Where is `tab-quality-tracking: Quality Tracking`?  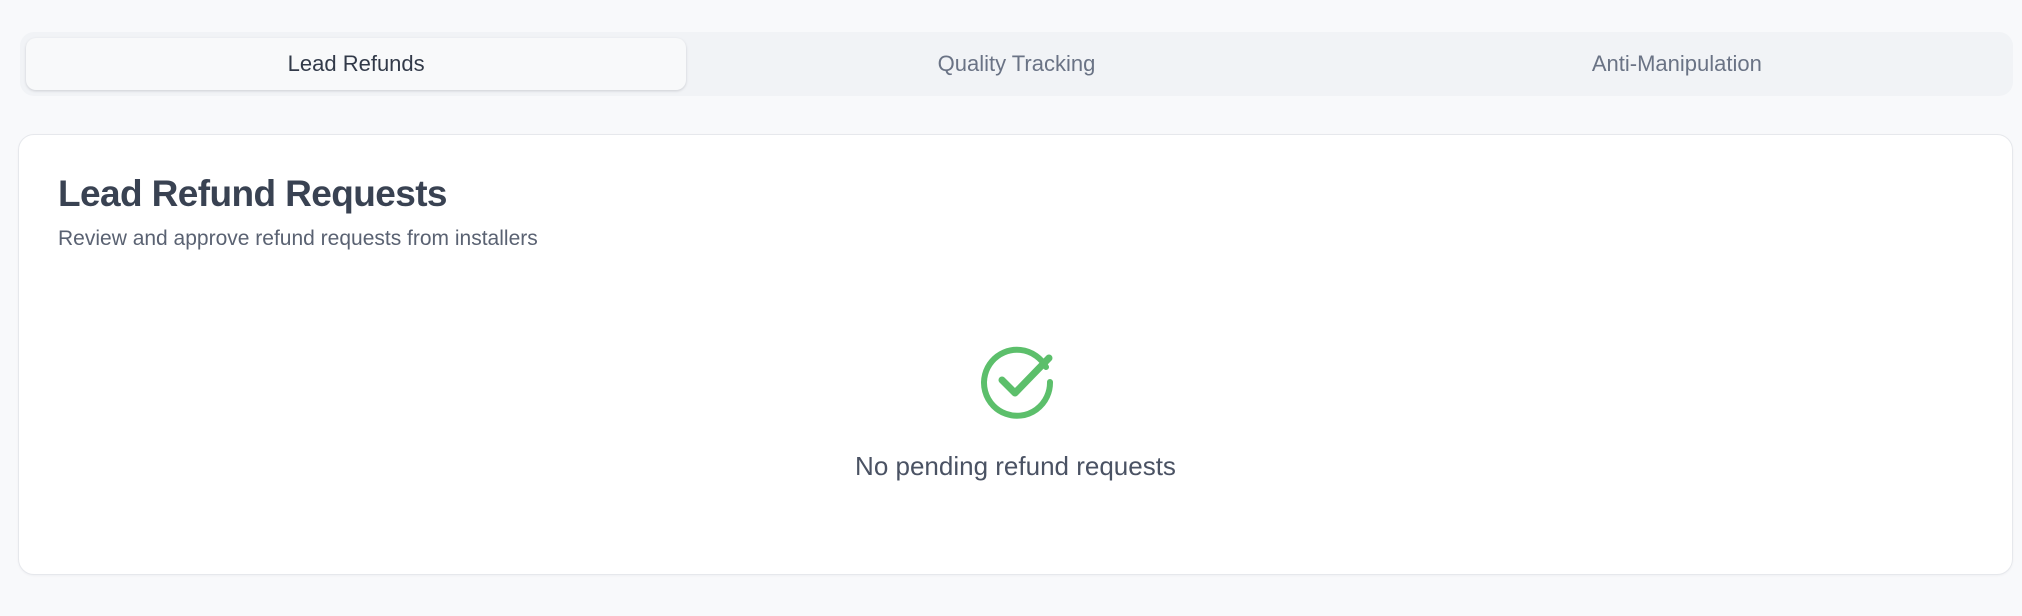 tab-quality-tracking: Quality Tracking is located at coordinates (1016, 64).